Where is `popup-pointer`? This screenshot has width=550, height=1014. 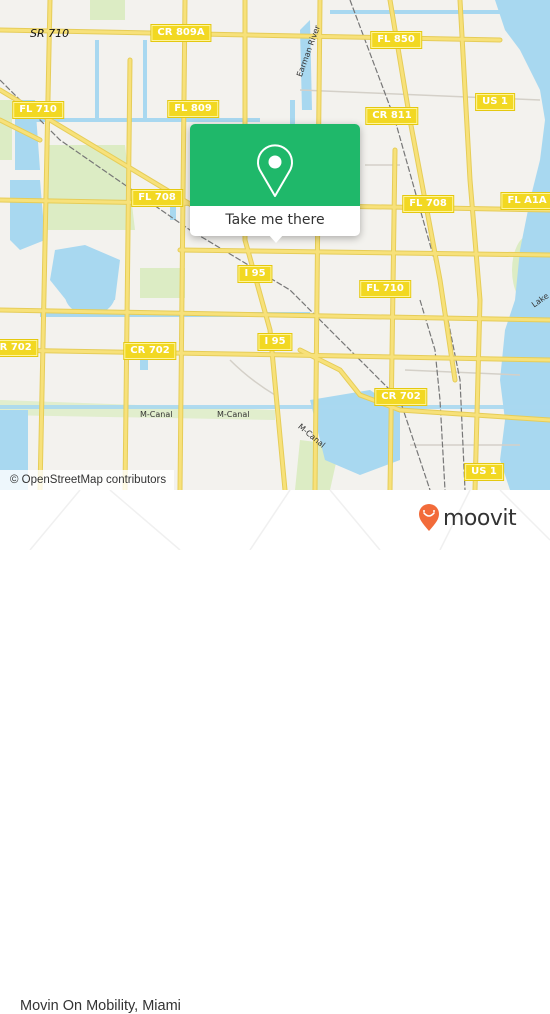
popup-pointer is located at coordinates (276, 238).